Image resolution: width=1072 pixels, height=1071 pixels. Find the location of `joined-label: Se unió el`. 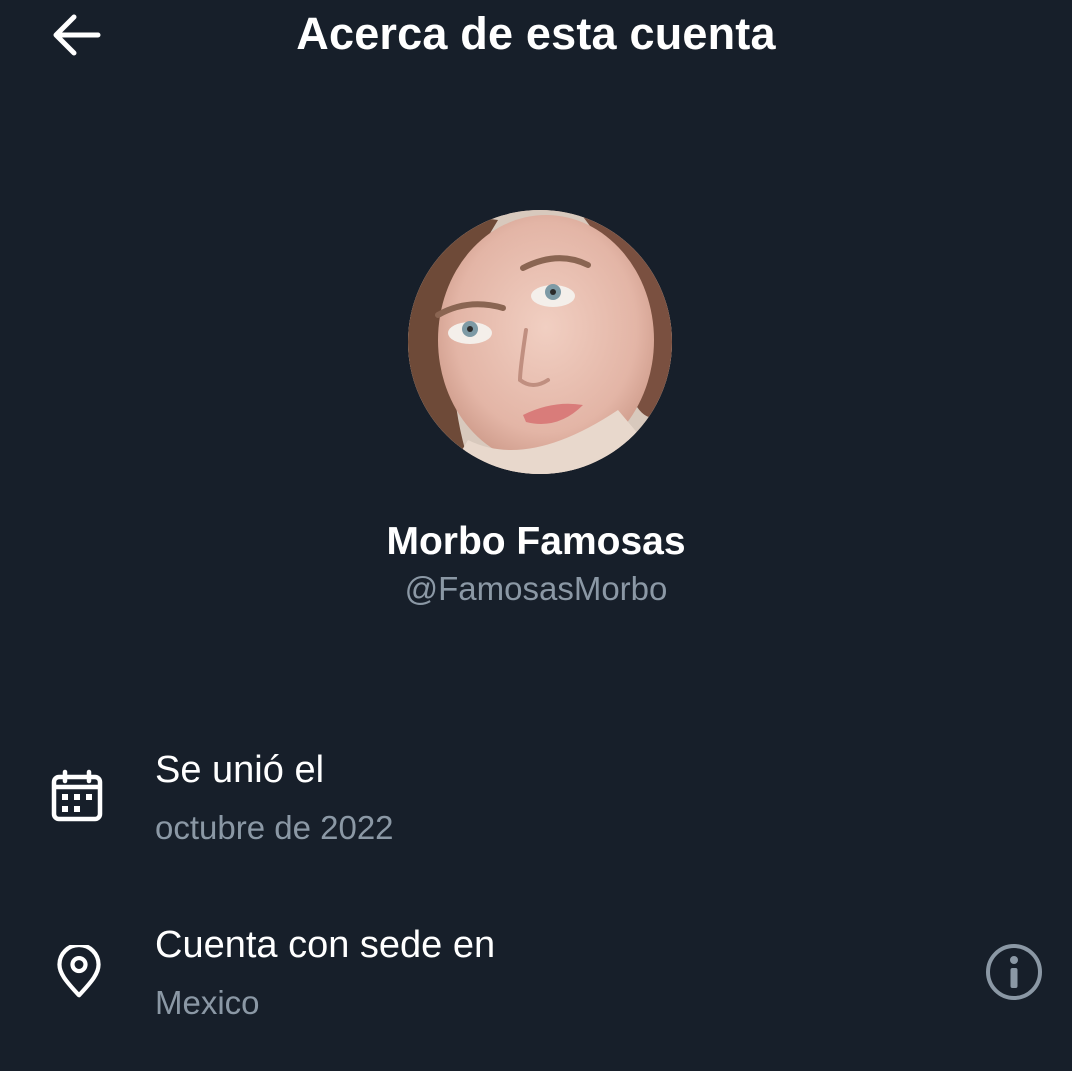

joined-label: Se unió el is located at coordinates (240, 770).